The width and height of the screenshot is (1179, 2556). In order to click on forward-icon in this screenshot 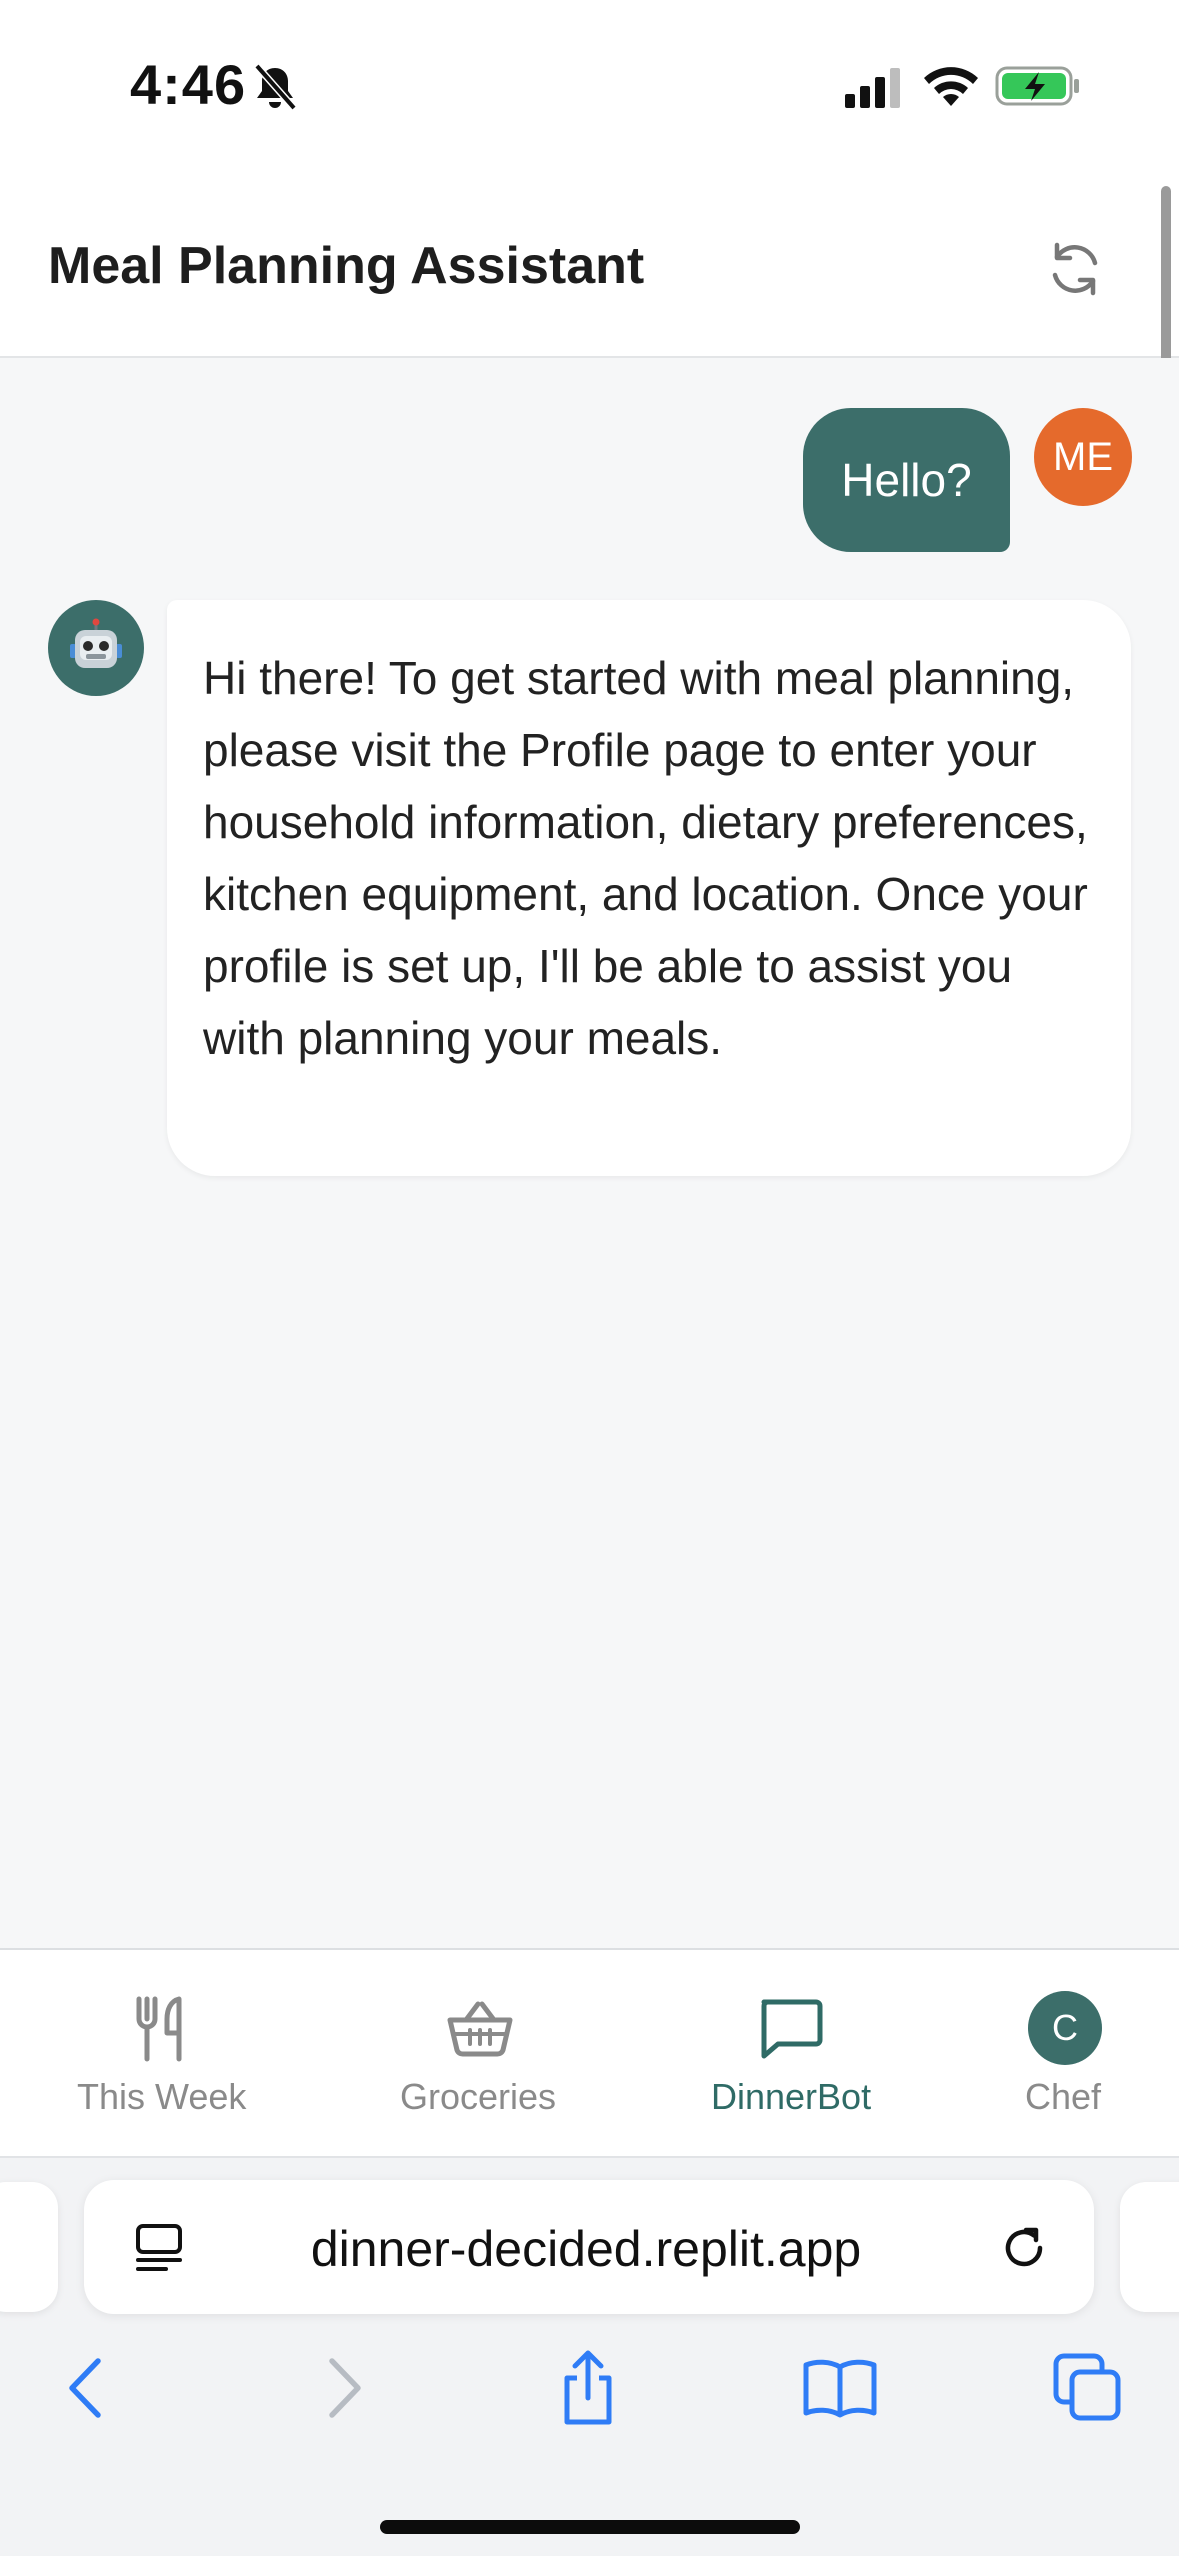, I will do `click(345, 2388)`.